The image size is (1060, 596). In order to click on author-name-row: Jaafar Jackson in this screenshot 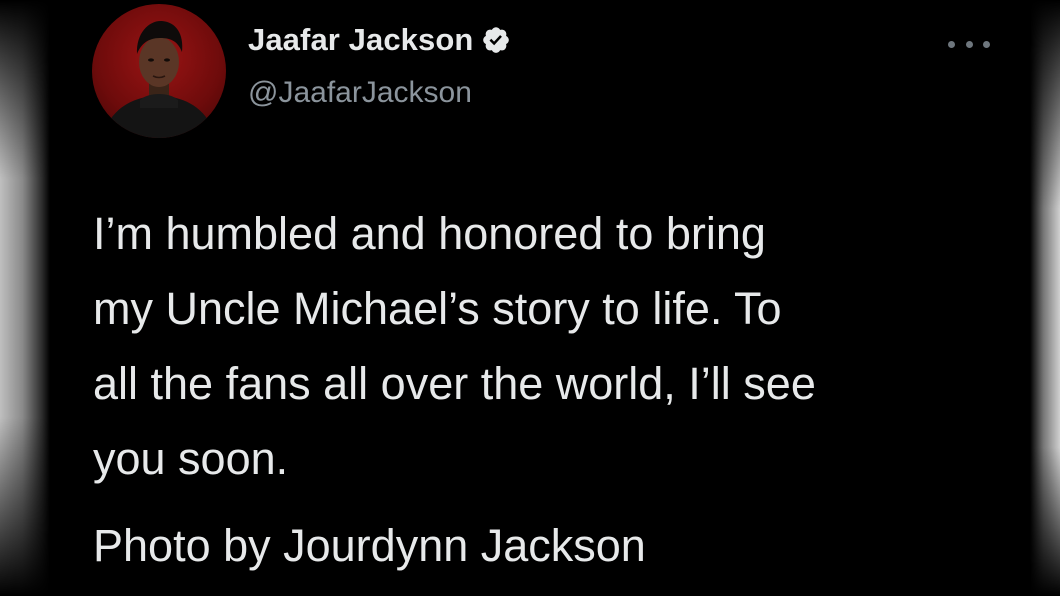, I will do `click(379, 40)`.